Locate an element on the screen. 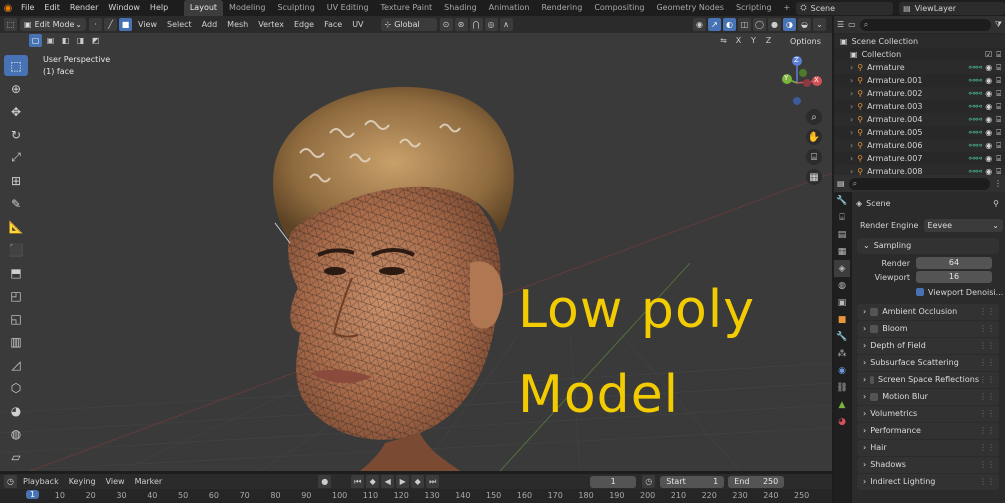 This screenshot has width=1005, height=503. timeline-editor-icon: ◷ is located at coordinates (10, 481).